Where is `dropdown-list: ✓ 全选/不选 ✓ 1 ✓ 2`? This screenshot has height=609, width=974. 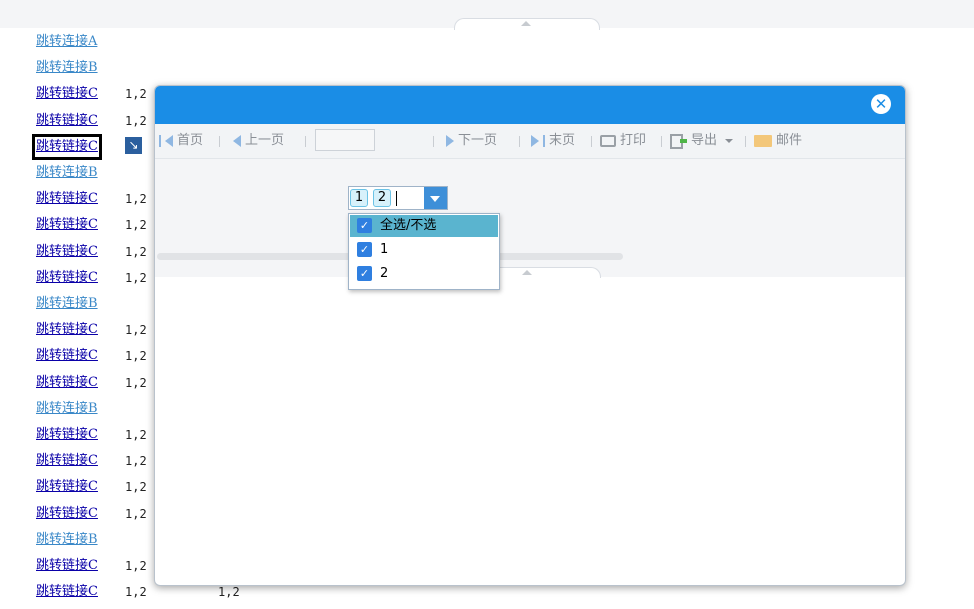
dropdown-list: ✓ 全选/不选 ✓ 1 ✓ 2 is located at coordinates (424, 251).